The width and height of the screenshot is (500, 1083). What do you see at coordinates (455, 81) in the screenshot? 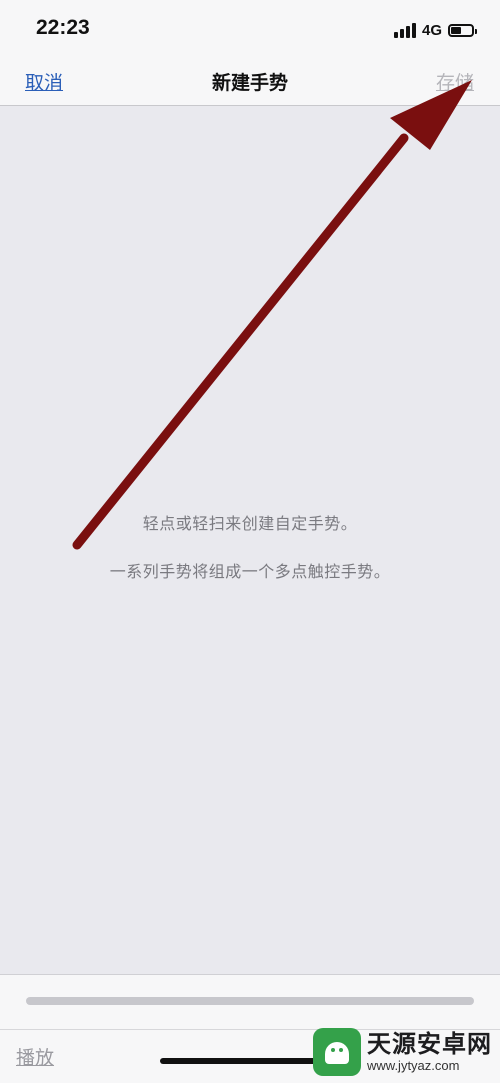
I see `save-button: 存储` at bounding box center [455, 81].